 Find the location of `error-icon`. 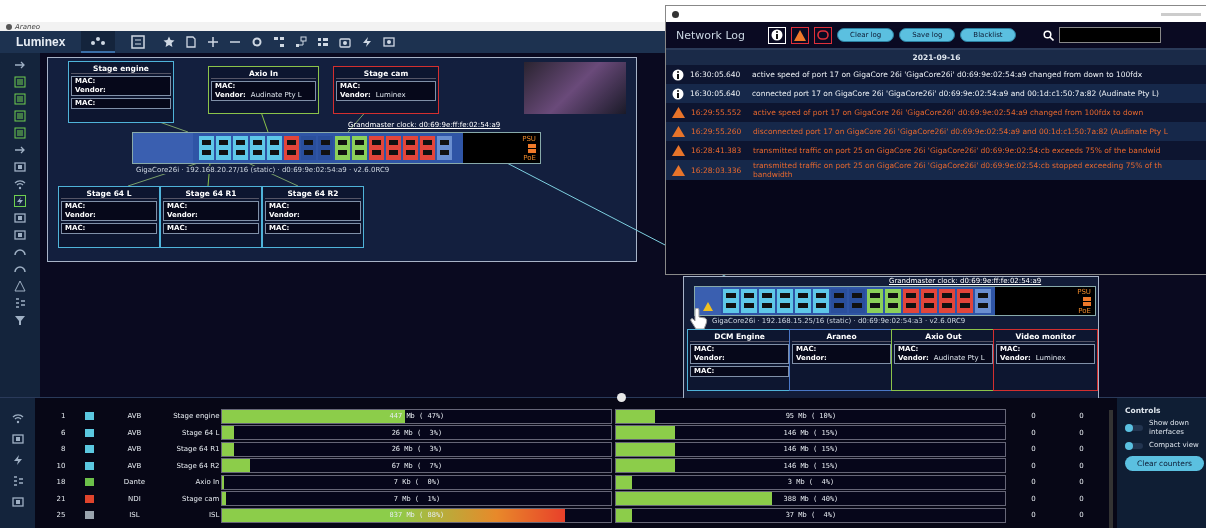

error-icon is located at coordinates (823, 35).